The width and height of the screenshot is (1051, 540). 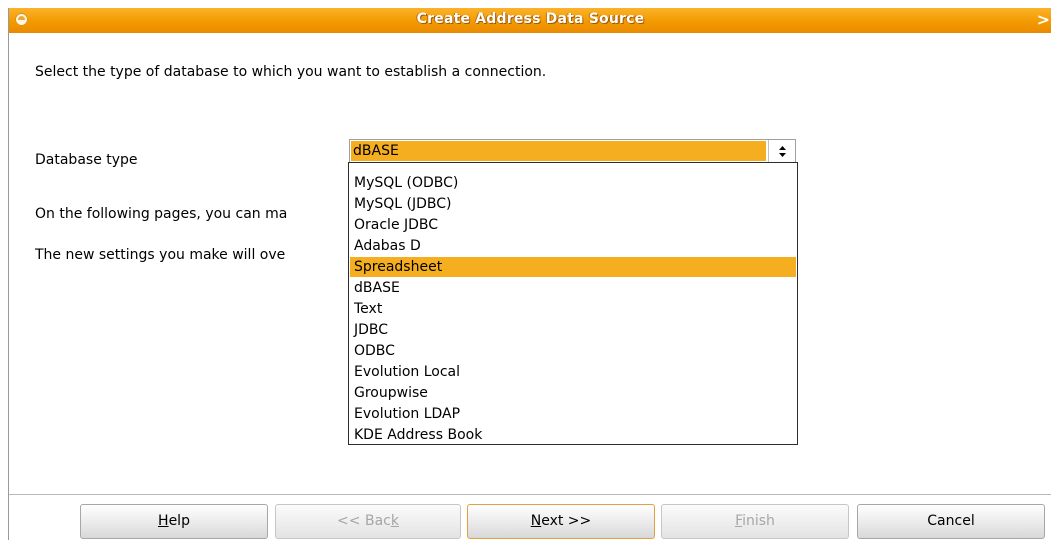 What do you see at coordinates (573, 393) in the screenshot?
I see `list-item-groupwise: Groupwise` at bounding box center [573, 393].